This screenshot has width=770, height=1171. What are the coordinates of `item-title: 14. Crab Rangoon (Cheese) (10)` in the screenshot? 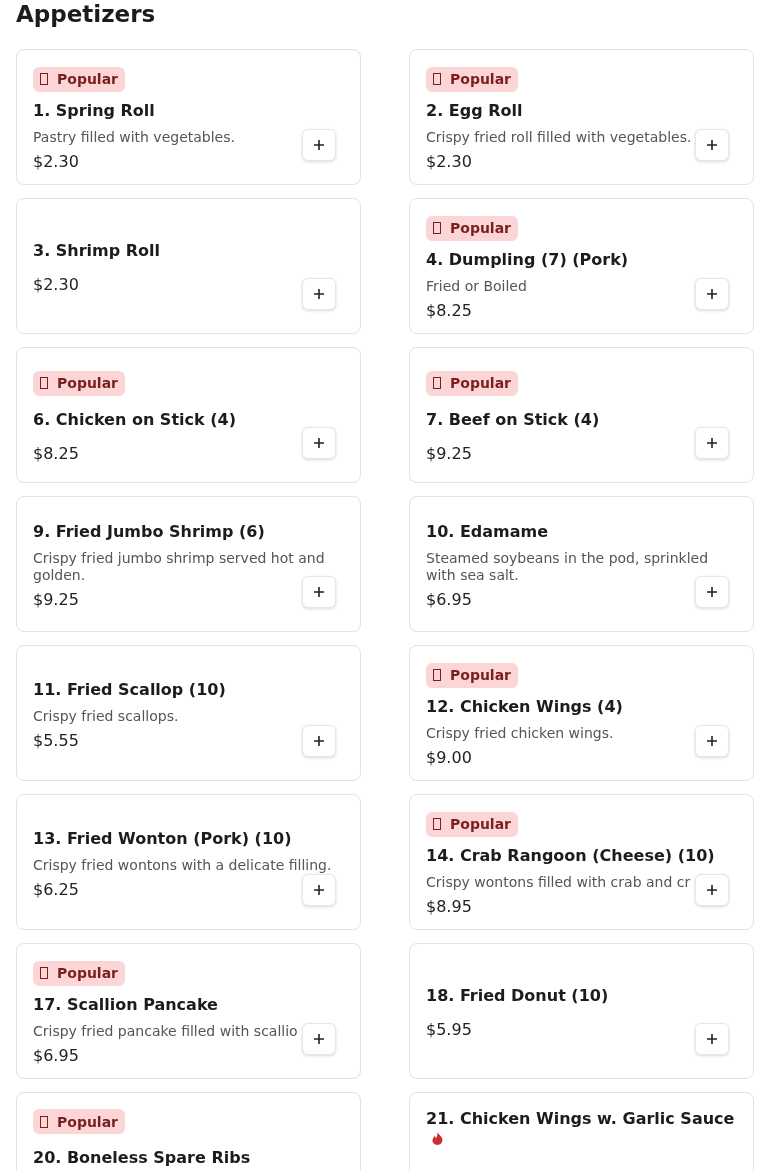 It's located at (570, 855).